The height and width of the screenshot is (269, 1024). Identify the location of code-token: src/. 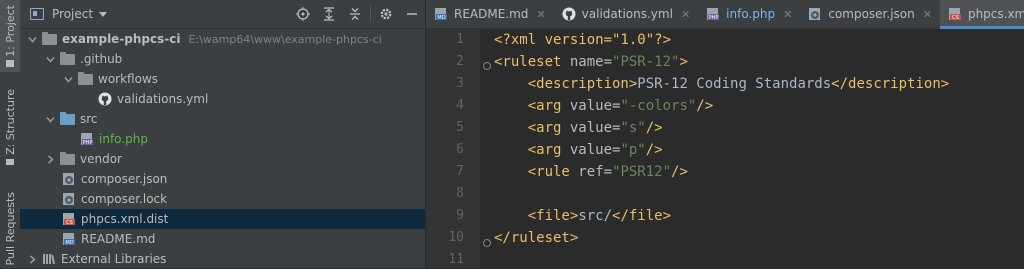
(595, 216).